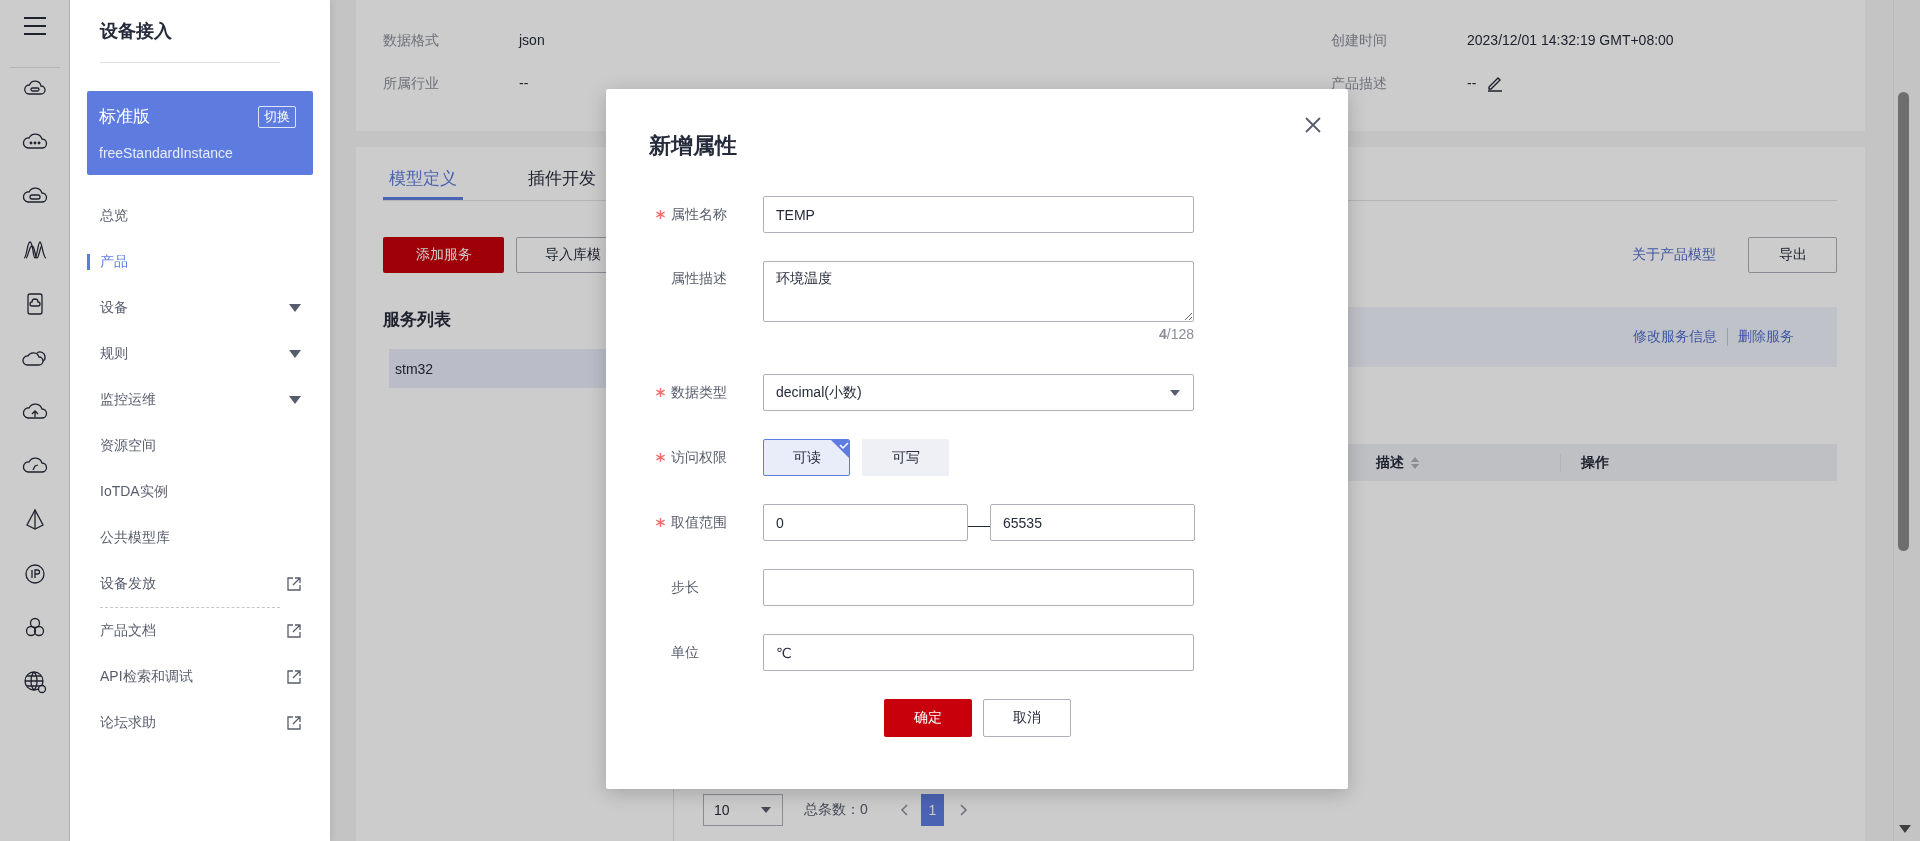 This screenshot has height=841, width=1920. Describe the element at coordinates (699, 522) in the screenshot. I see `field-label: 取值范围` at that location.